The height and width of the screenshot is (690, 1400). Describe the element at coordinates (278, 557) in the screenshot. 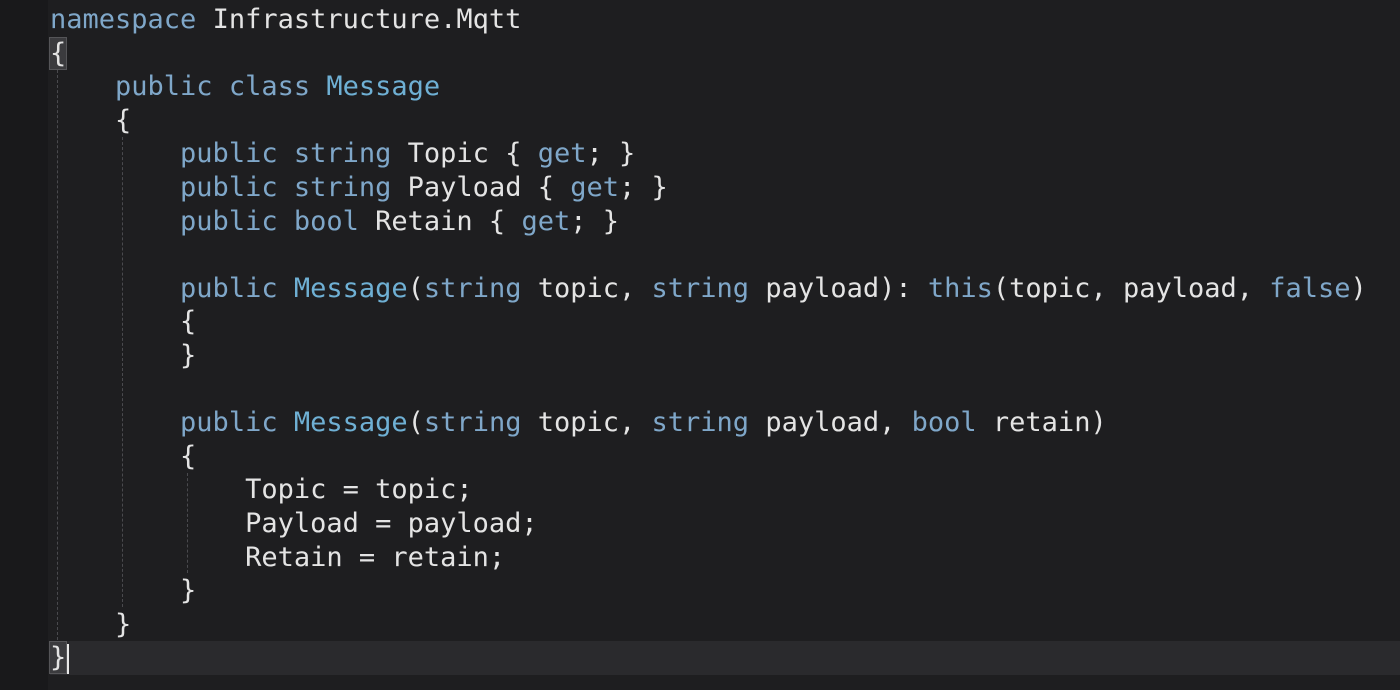

I see `code-token: Retain = retain;` at that location.